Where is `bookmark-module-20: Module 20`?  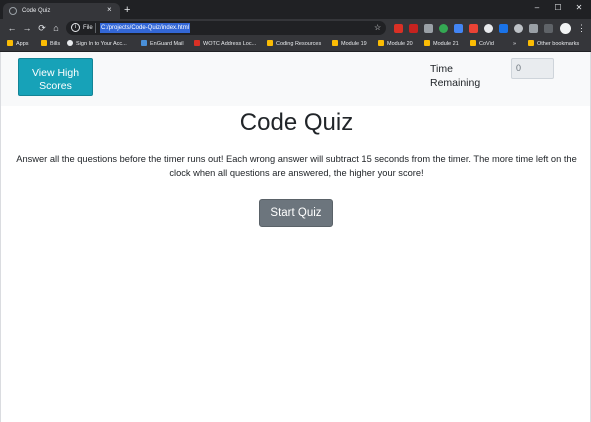
bookmark-module-20: Module 20 is located at coordinates (395, 44).